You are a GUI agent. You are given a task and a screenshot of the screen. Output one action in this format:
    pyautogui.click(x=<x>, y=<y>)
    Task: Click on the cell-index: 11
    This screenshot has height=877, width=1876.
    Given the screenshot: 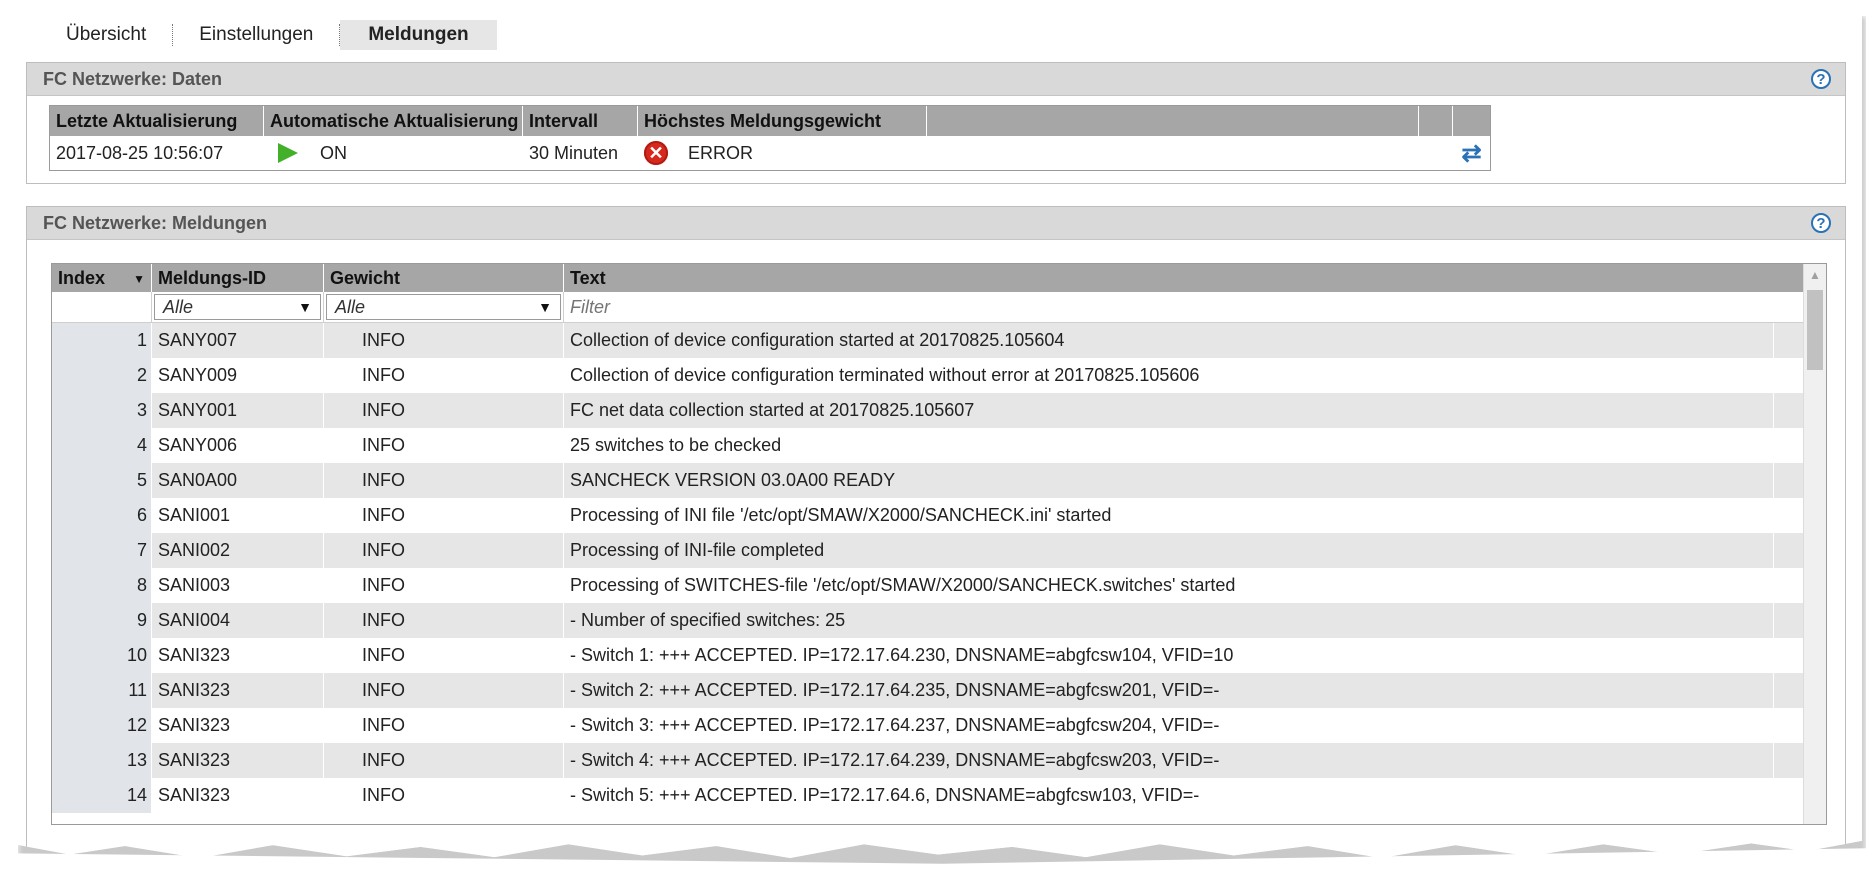 What is the action you would take?
    pyautogui.click(x=102, y=690)
    